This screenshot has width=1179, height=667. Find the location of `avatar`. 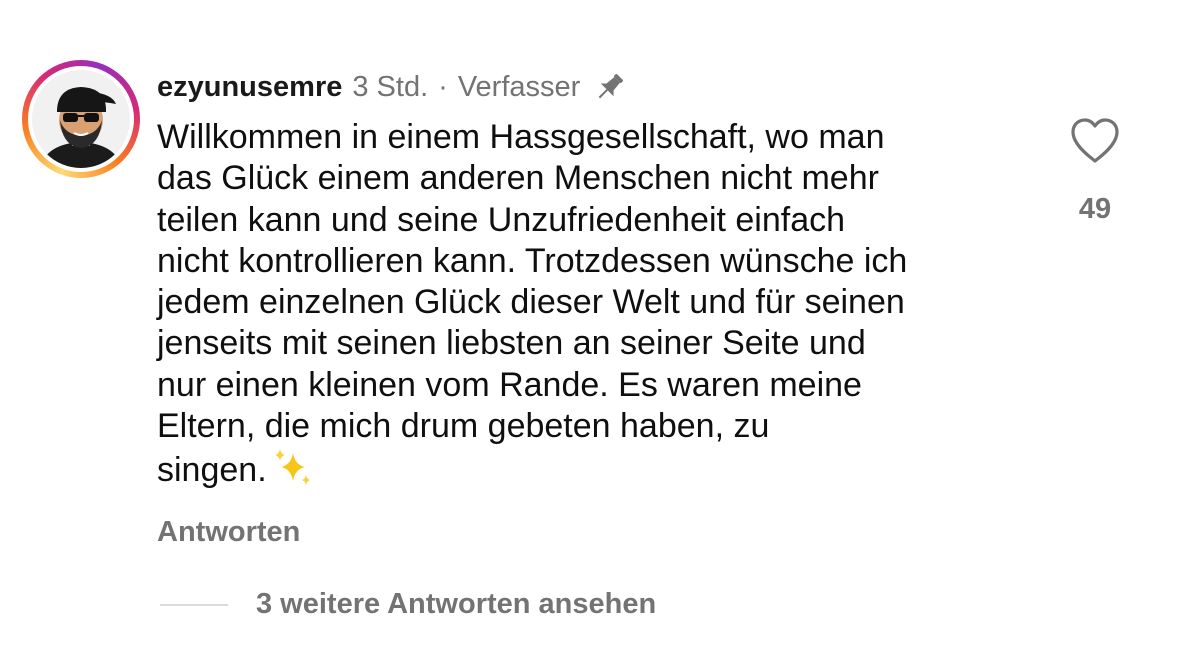

avatar is located at coordinates (81, 119).